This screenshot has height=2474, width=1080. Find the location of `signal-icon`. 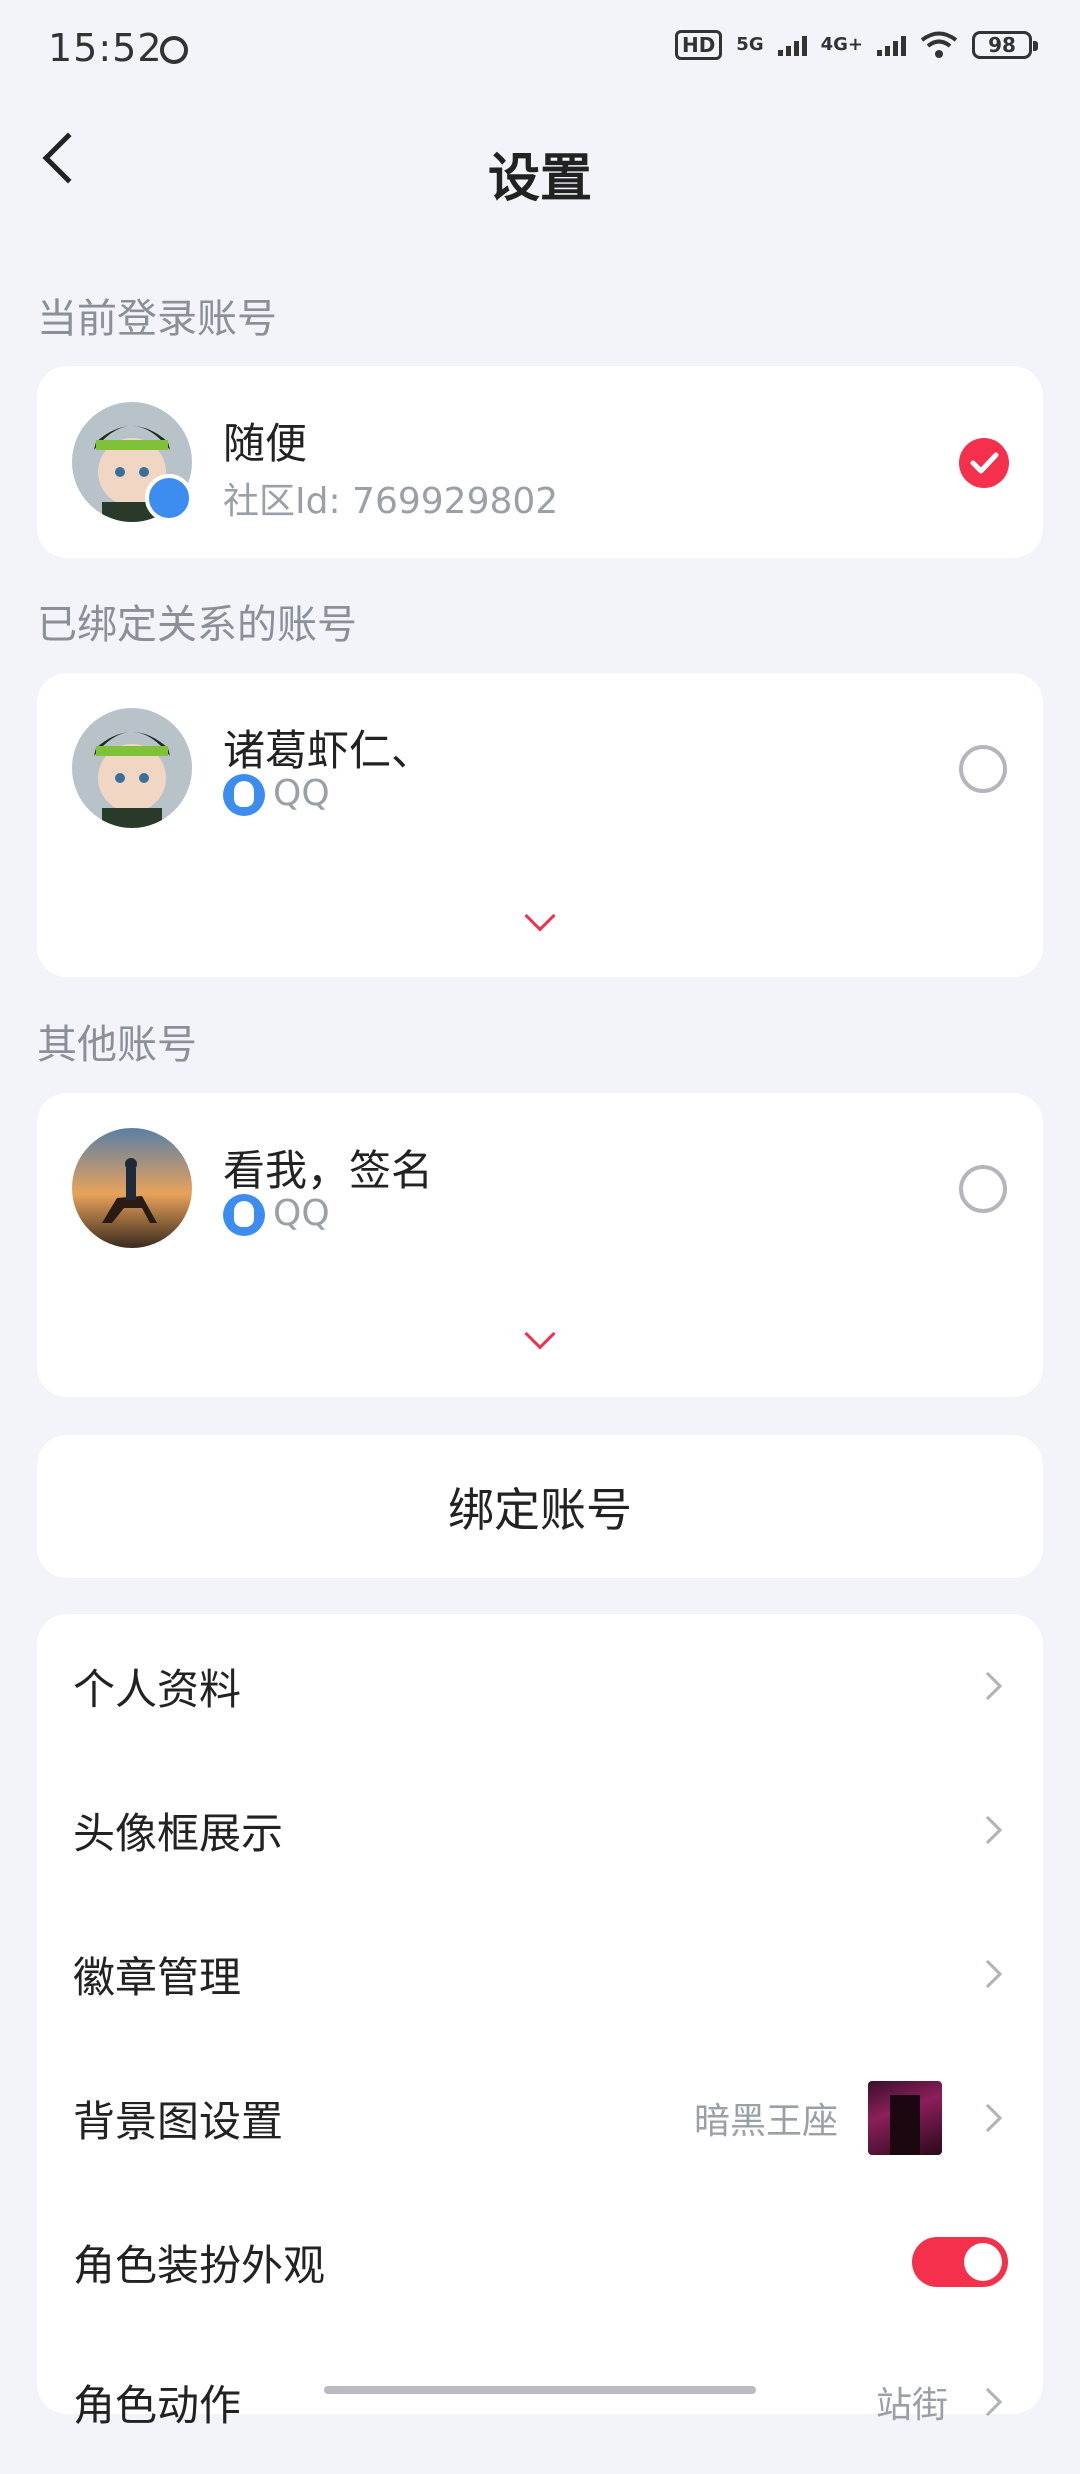

signal-icon is located at coordinates (792, 45).